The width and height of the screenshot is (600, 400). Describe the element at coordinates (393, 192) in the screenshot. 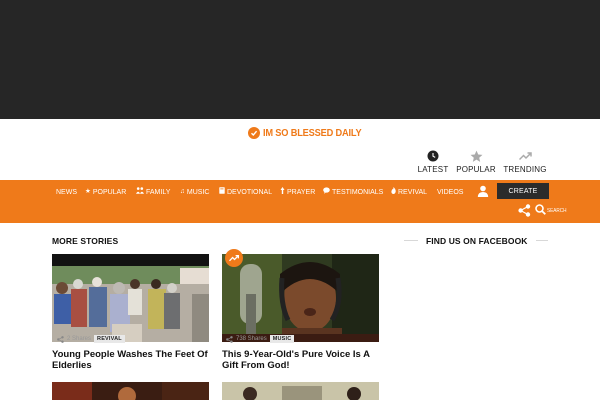

I see `flame-icon` at that location.